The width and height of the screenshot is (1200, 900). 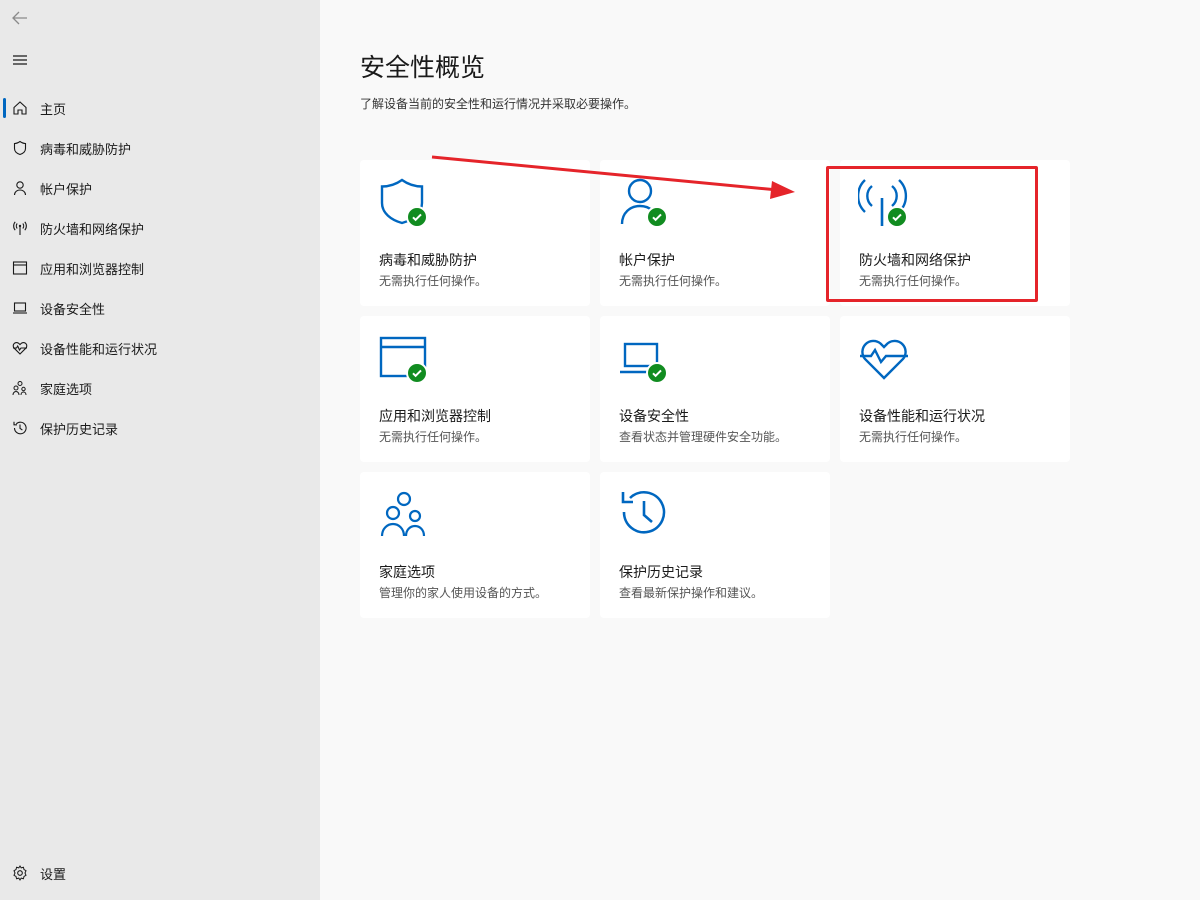 What do you see at coordinates (498, 104) in the screenshot?
I see `page-subtitle: 了解设备当前的安全性和运行情况并采取必要操作。` at bounding box center [498, 104].